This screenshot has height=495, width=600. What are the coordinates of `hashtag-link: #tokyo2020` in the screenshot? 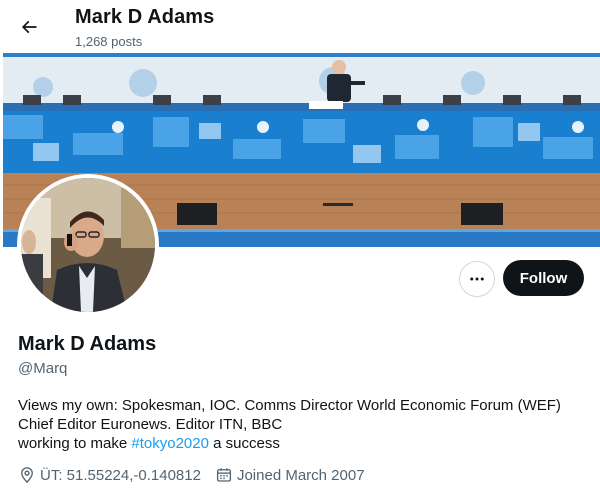 It's located at (170, 443).